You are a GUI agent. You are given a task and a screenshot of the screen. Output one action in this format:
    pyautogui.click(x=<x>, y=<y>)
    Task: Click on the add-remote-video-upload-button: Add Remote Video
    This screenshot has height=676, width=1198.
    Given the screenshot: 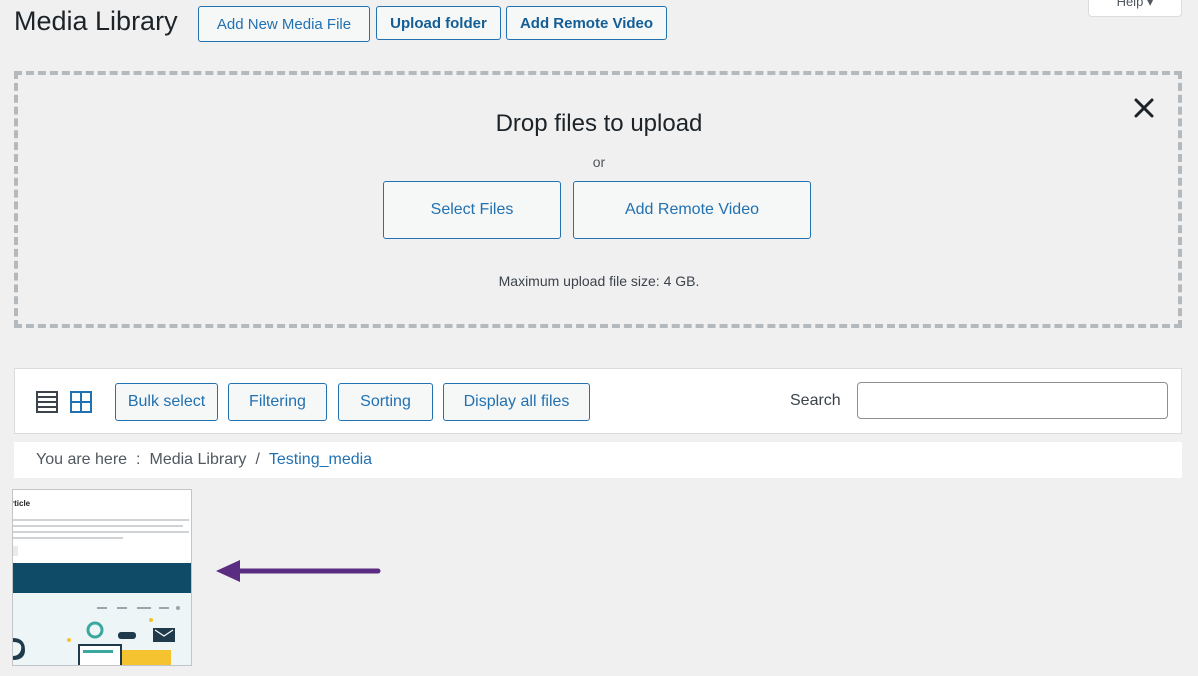 What is the action you would take?
    pyautogui.click(x=692, y=210)
    